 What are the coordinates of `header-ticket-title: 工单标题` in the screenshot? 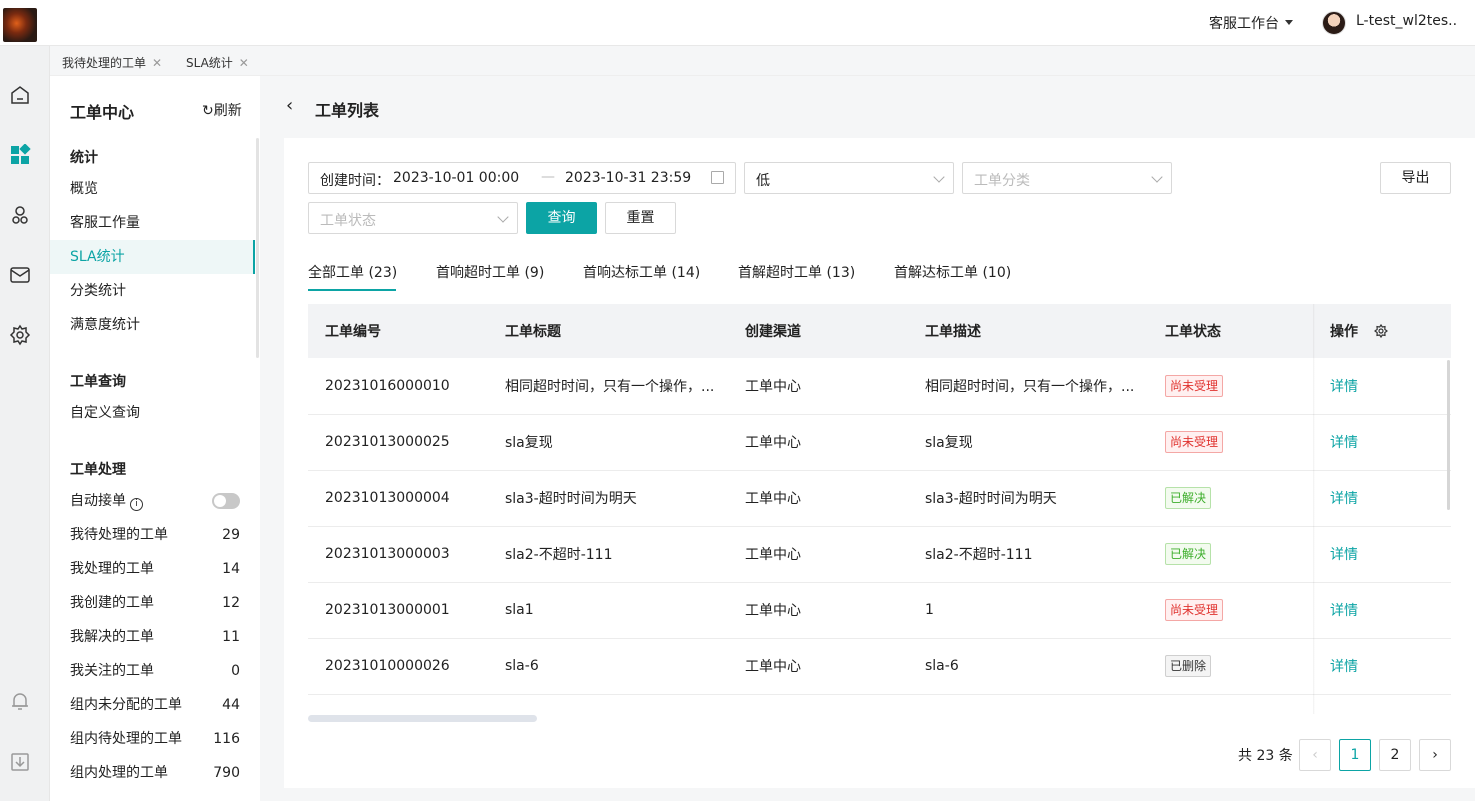 It's located at (608, 331).